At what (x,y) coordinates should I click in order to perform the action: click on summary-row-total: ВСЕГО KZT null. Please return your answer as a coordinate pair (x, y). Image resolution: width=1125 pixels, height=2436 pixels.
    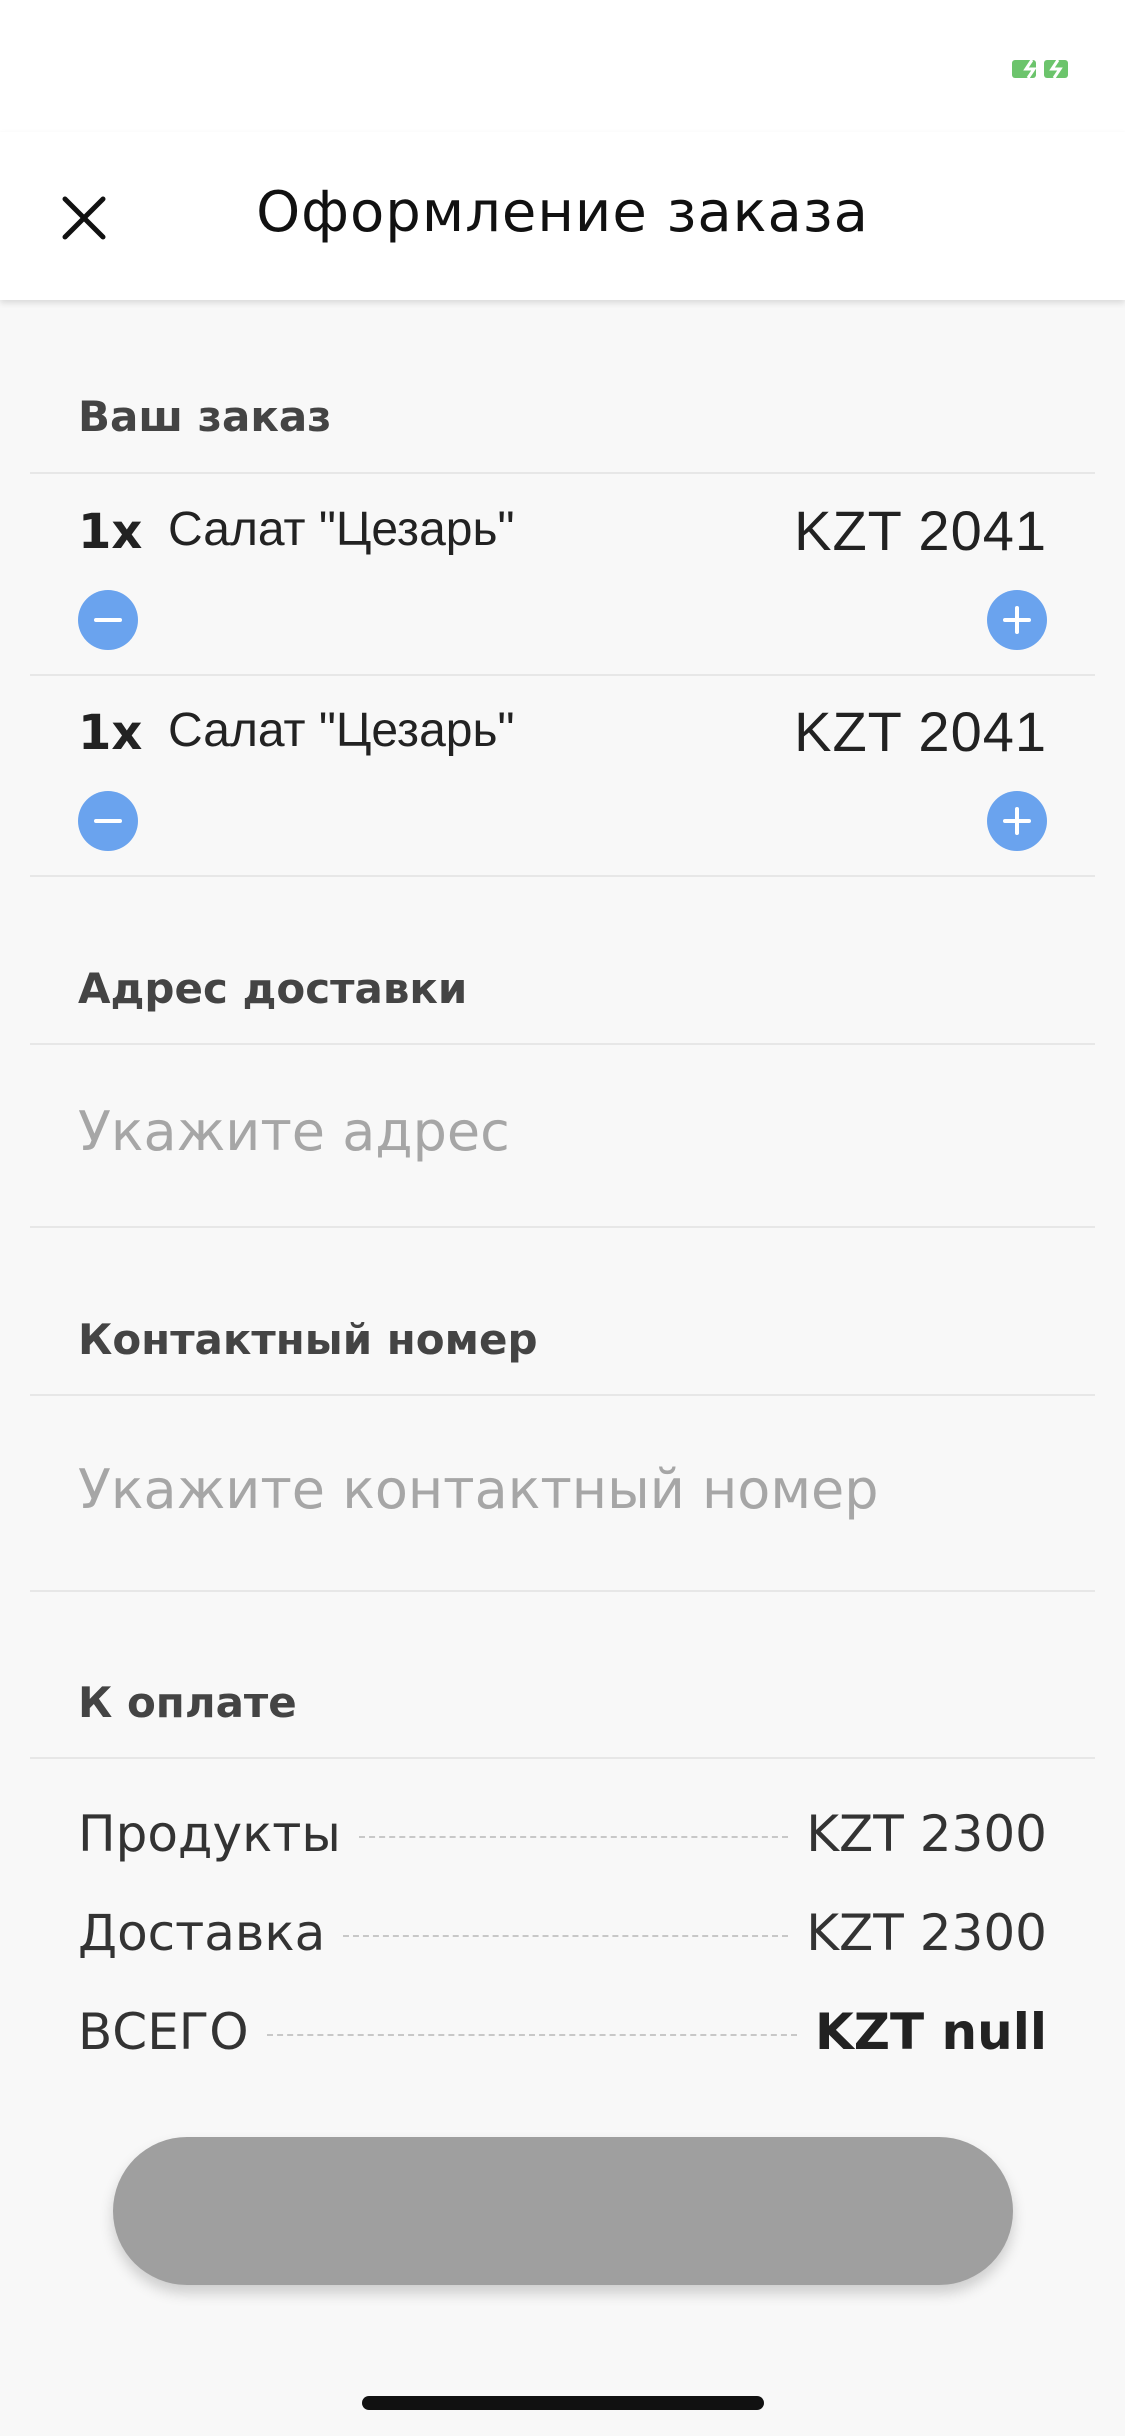
    Looking at the image, I should click on (562, 2032).